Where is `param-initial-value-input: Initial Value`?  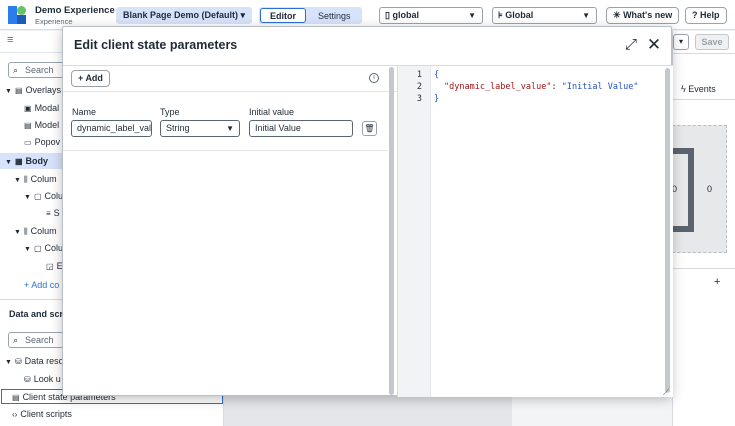
param-initial-value-input: Initial Value is located at coordinates (301, 128).